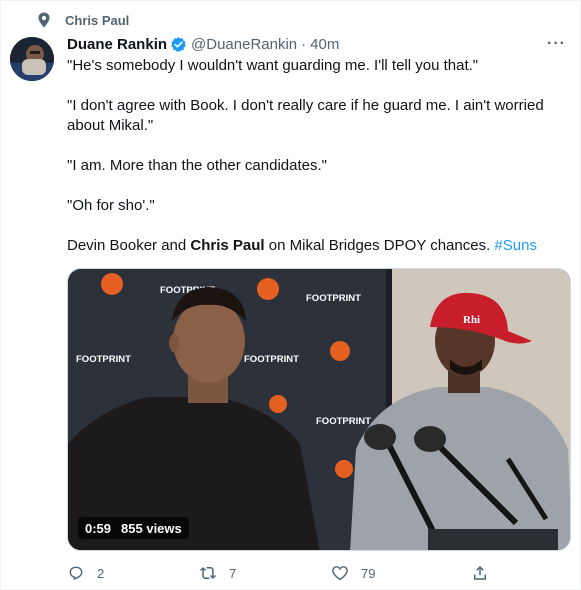  What do you see at coordinates (515, 245) in the screenshot?
I see `hashtag-link: #Suns` at bounding box center [515, 245].